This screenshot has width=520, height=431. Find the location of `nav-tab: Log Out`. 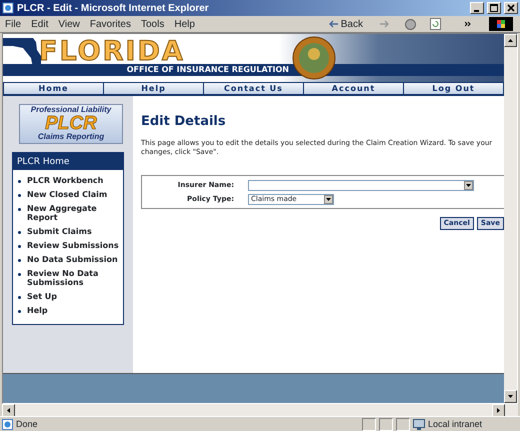

nav-tab: Log Out is located at coordinates (453, 88).